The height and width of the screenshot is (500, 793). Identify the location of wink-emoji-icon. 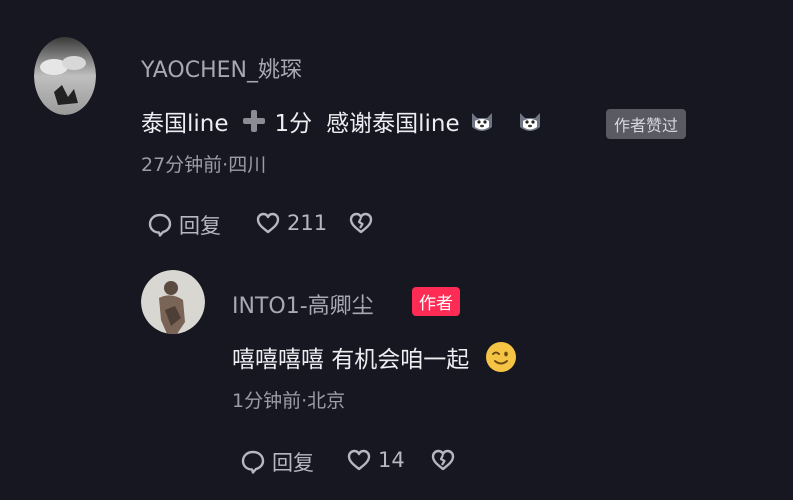
(501, 357).